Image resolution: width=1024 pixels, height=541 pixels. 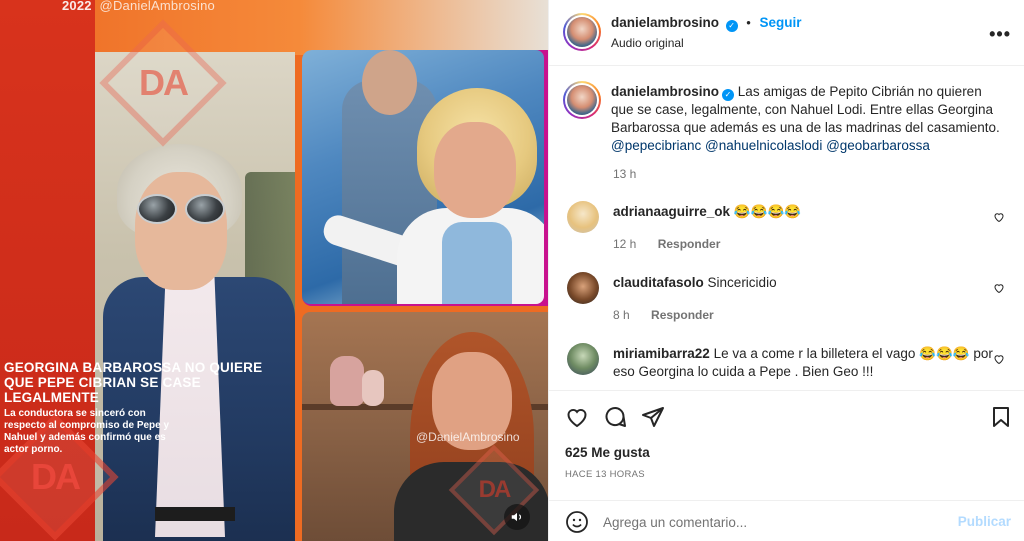 What do you see at coordinates (984, 521) in the screenshot?
I see `publish-button: Publicar` at bounding box center [984, 521].